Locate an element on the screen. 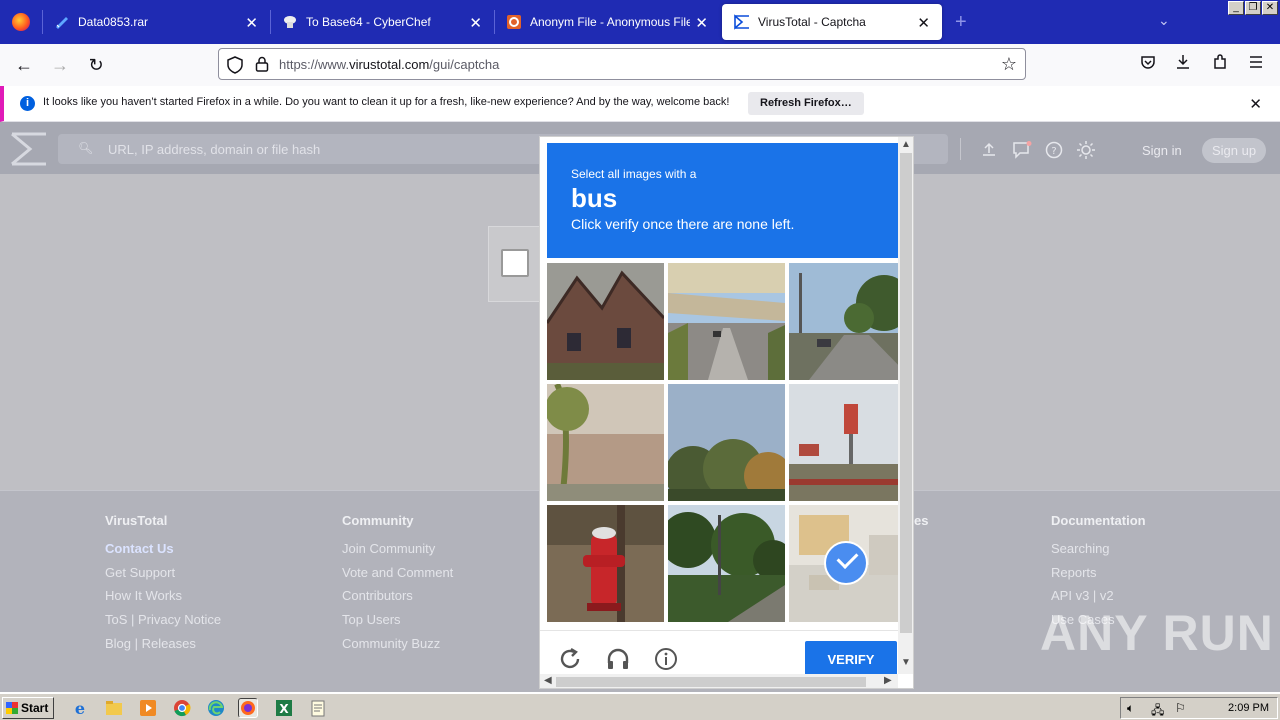 The image size is (1280, 720). footer-link: How It Works is located at coordinates (163, 600).